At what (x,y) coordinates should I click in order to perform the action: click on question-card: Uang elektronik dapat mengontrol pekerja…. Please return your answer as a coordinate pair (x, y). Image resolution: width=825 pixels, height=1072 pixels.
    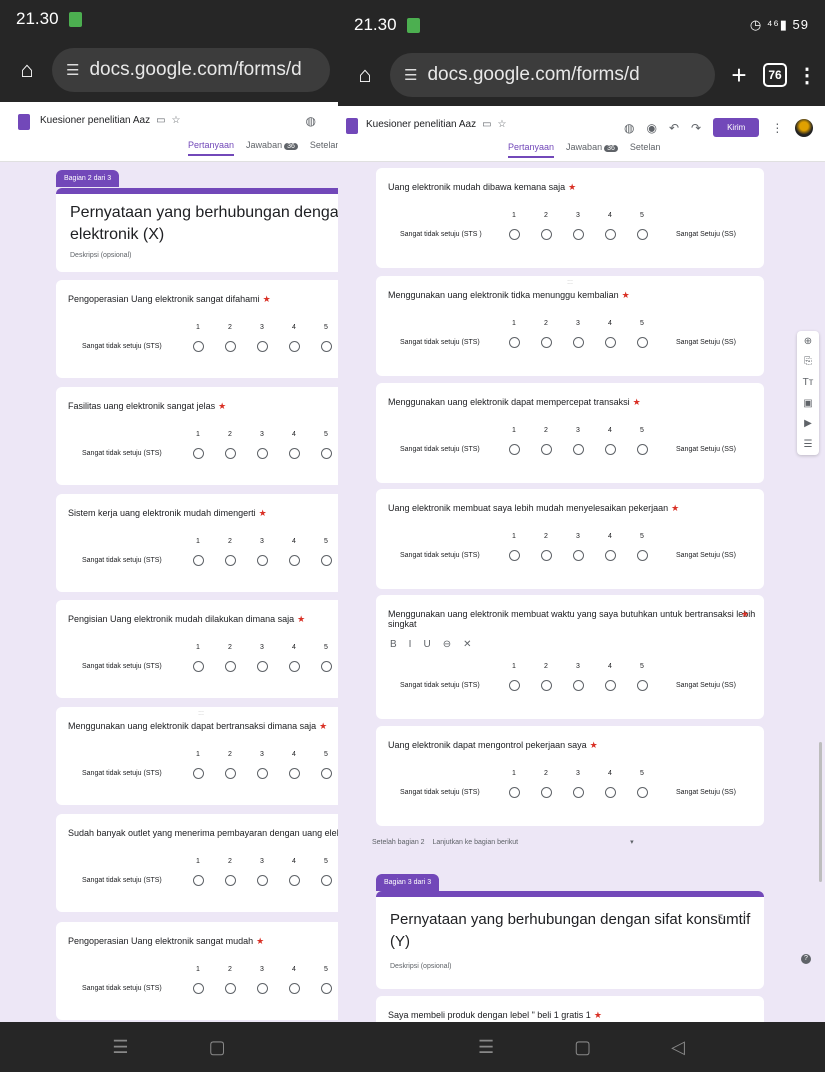
    Looking at the image, I should click on (570, 776).